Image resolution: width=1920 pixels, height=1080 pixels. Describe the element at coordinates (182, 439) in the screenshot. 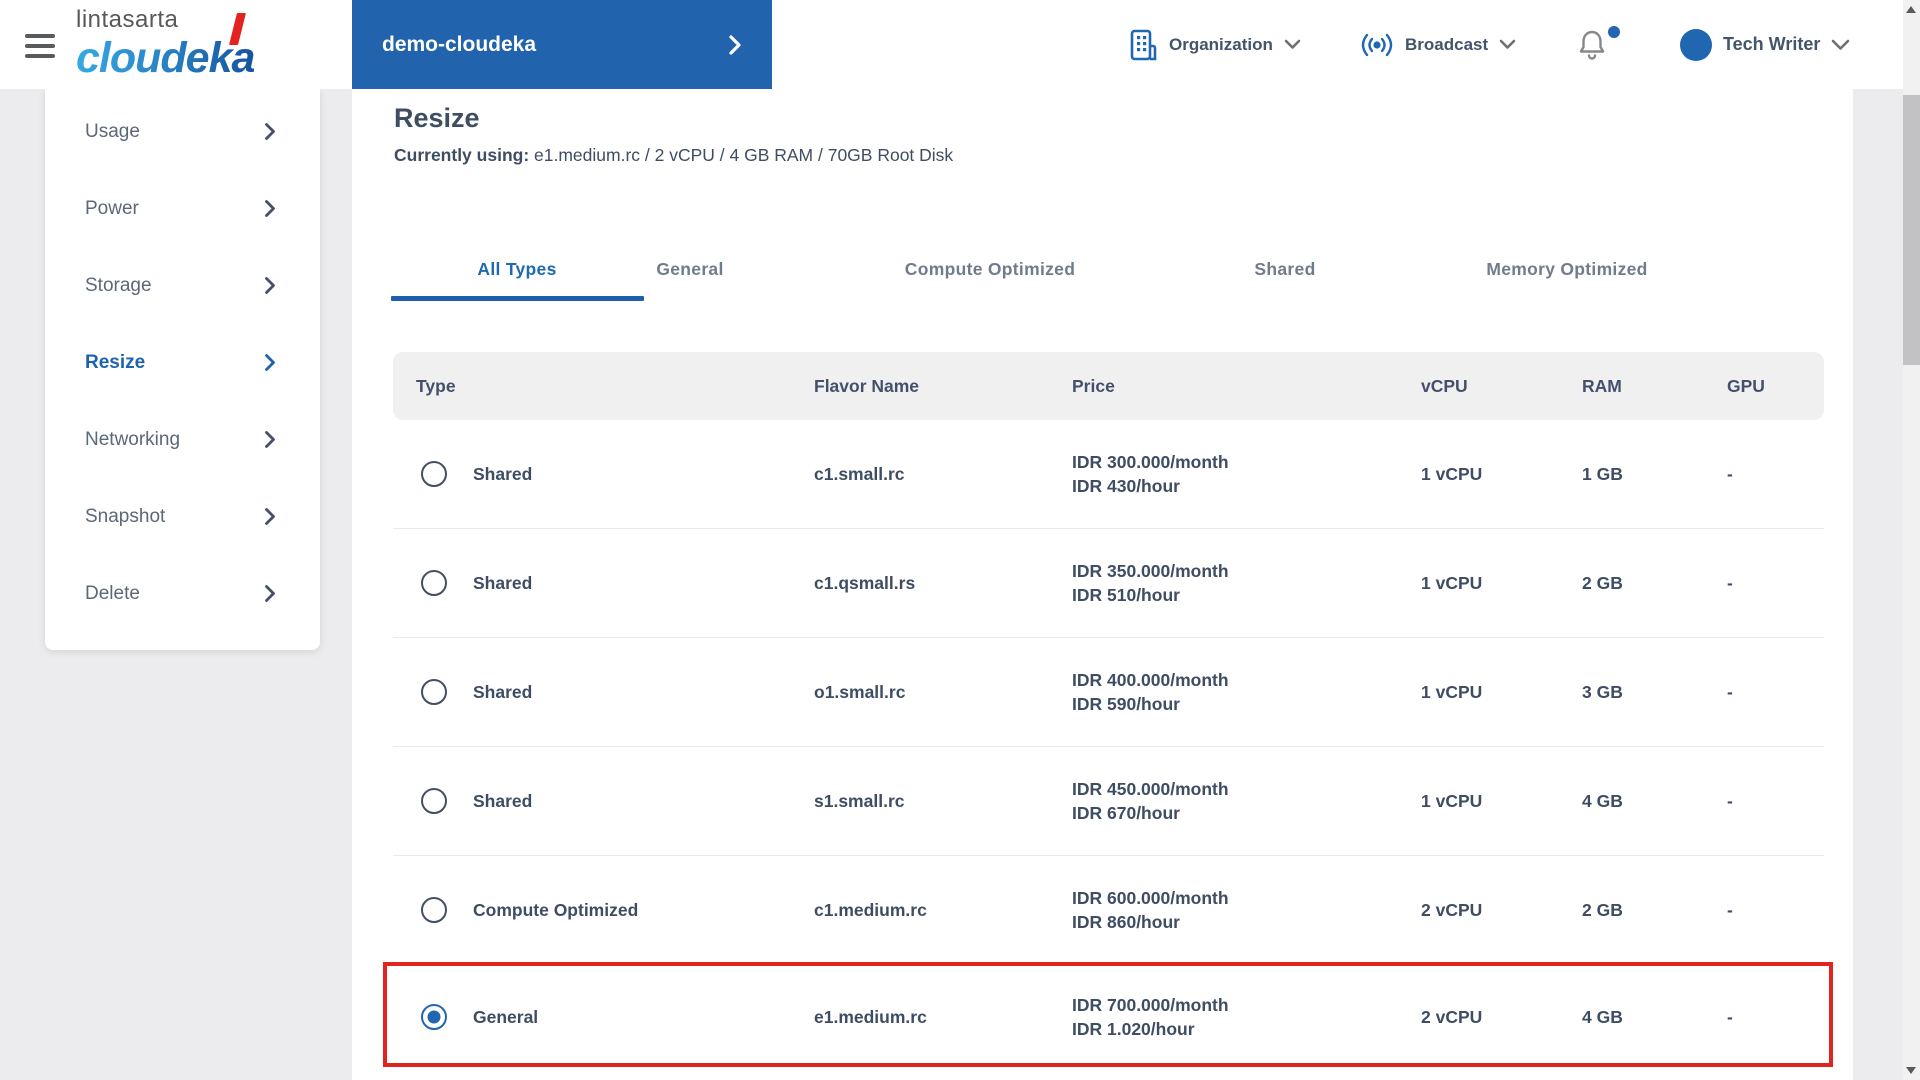

I see `sidebar-item-networking: Networking` at that location.